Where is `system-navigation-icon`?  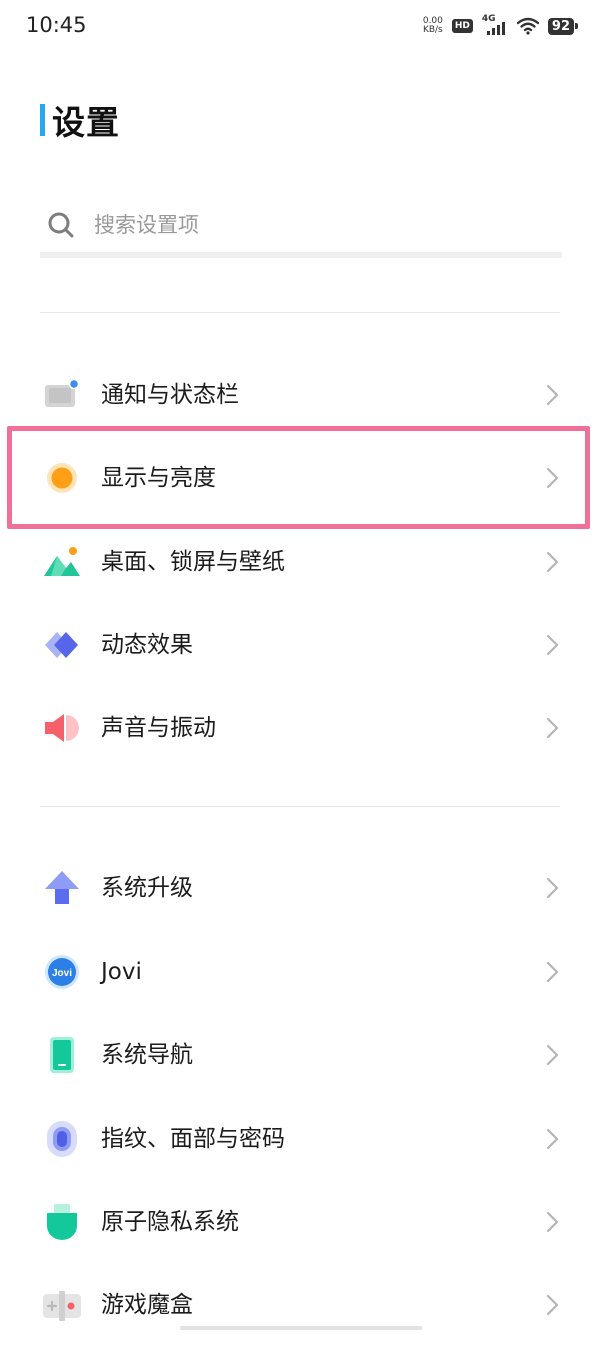 system-navigation-icon is located at coordinates (62, 1055).